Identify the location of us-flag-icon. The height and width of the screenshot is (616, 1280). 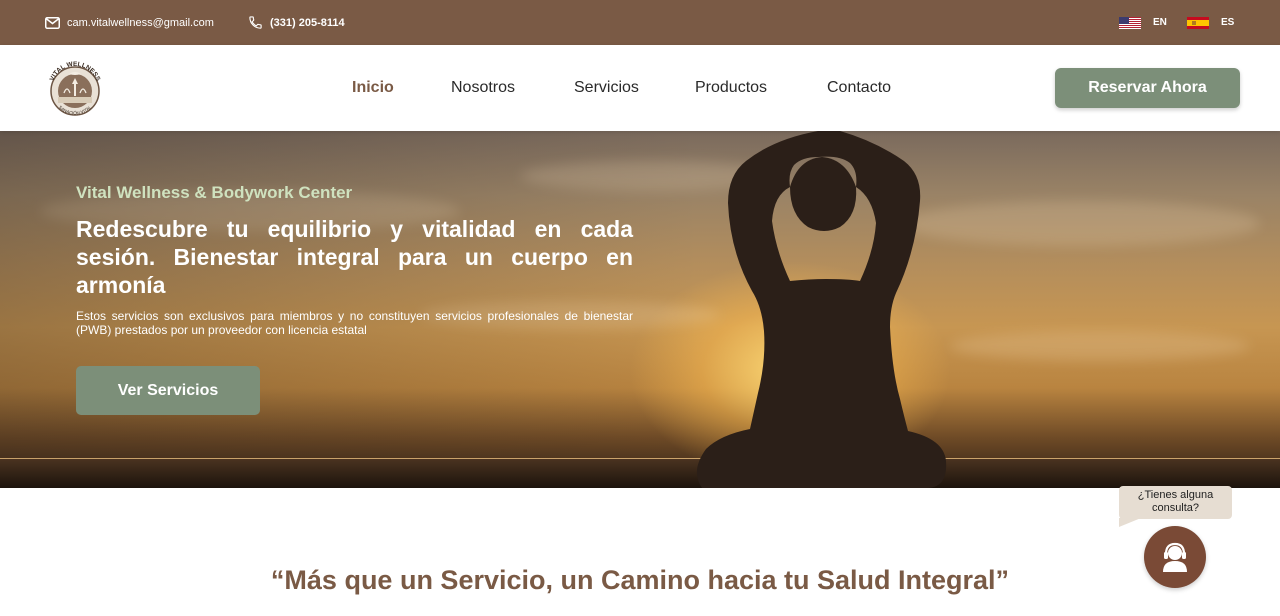
(1130, 22).